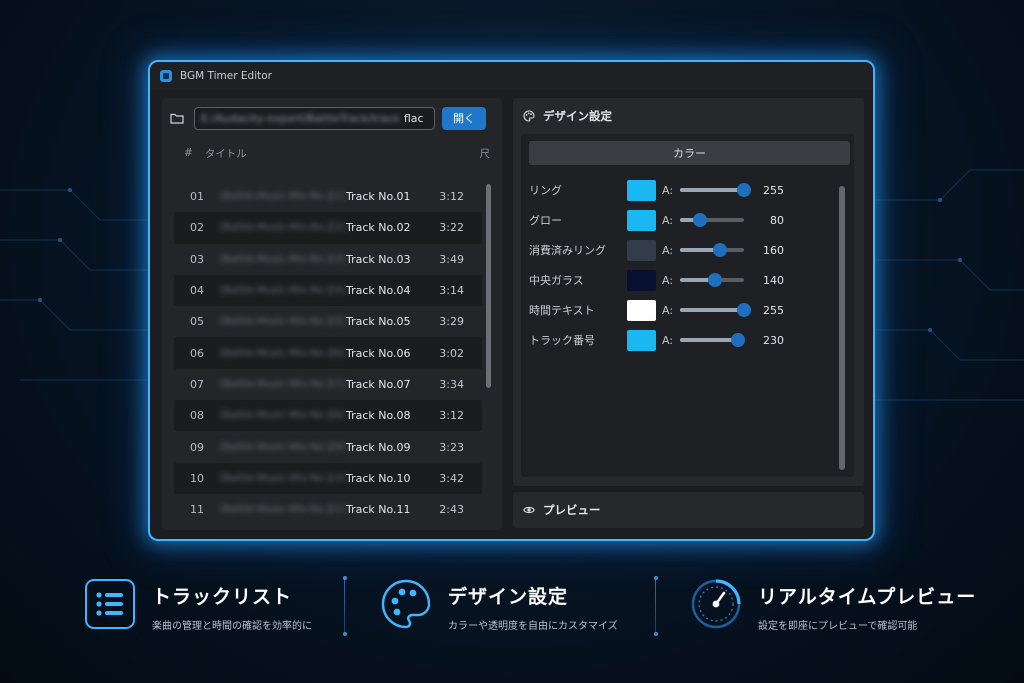  Describe the element at coordinates (451, 384) in the screenshot. I see `track-dur: 3:34` at that location.